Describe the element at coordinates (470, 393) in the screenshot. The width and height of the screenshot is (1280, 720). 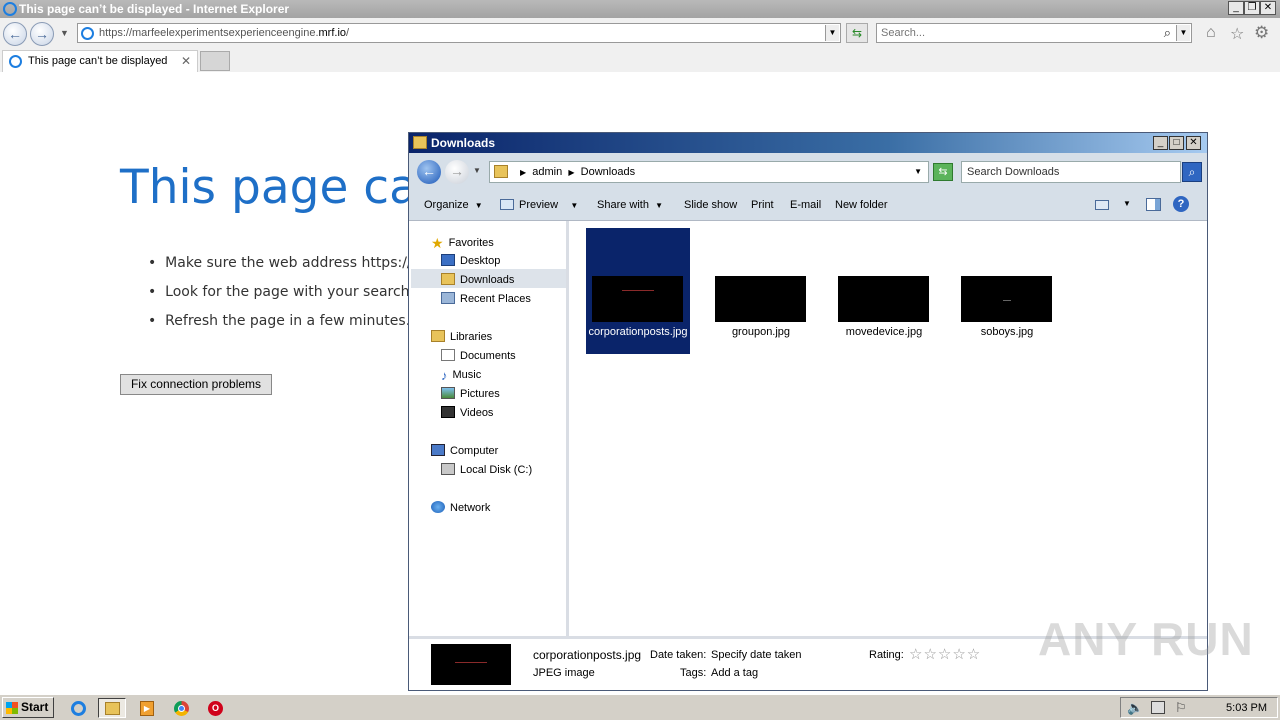
I see `nav-pictures: Pictures` at that location.